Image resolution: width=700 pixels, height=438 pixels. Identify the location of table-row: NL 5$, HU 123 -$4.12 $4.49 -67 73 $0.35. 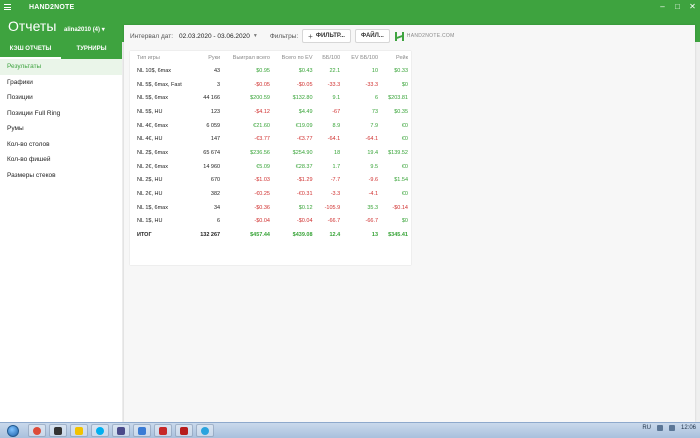
(270, 112).